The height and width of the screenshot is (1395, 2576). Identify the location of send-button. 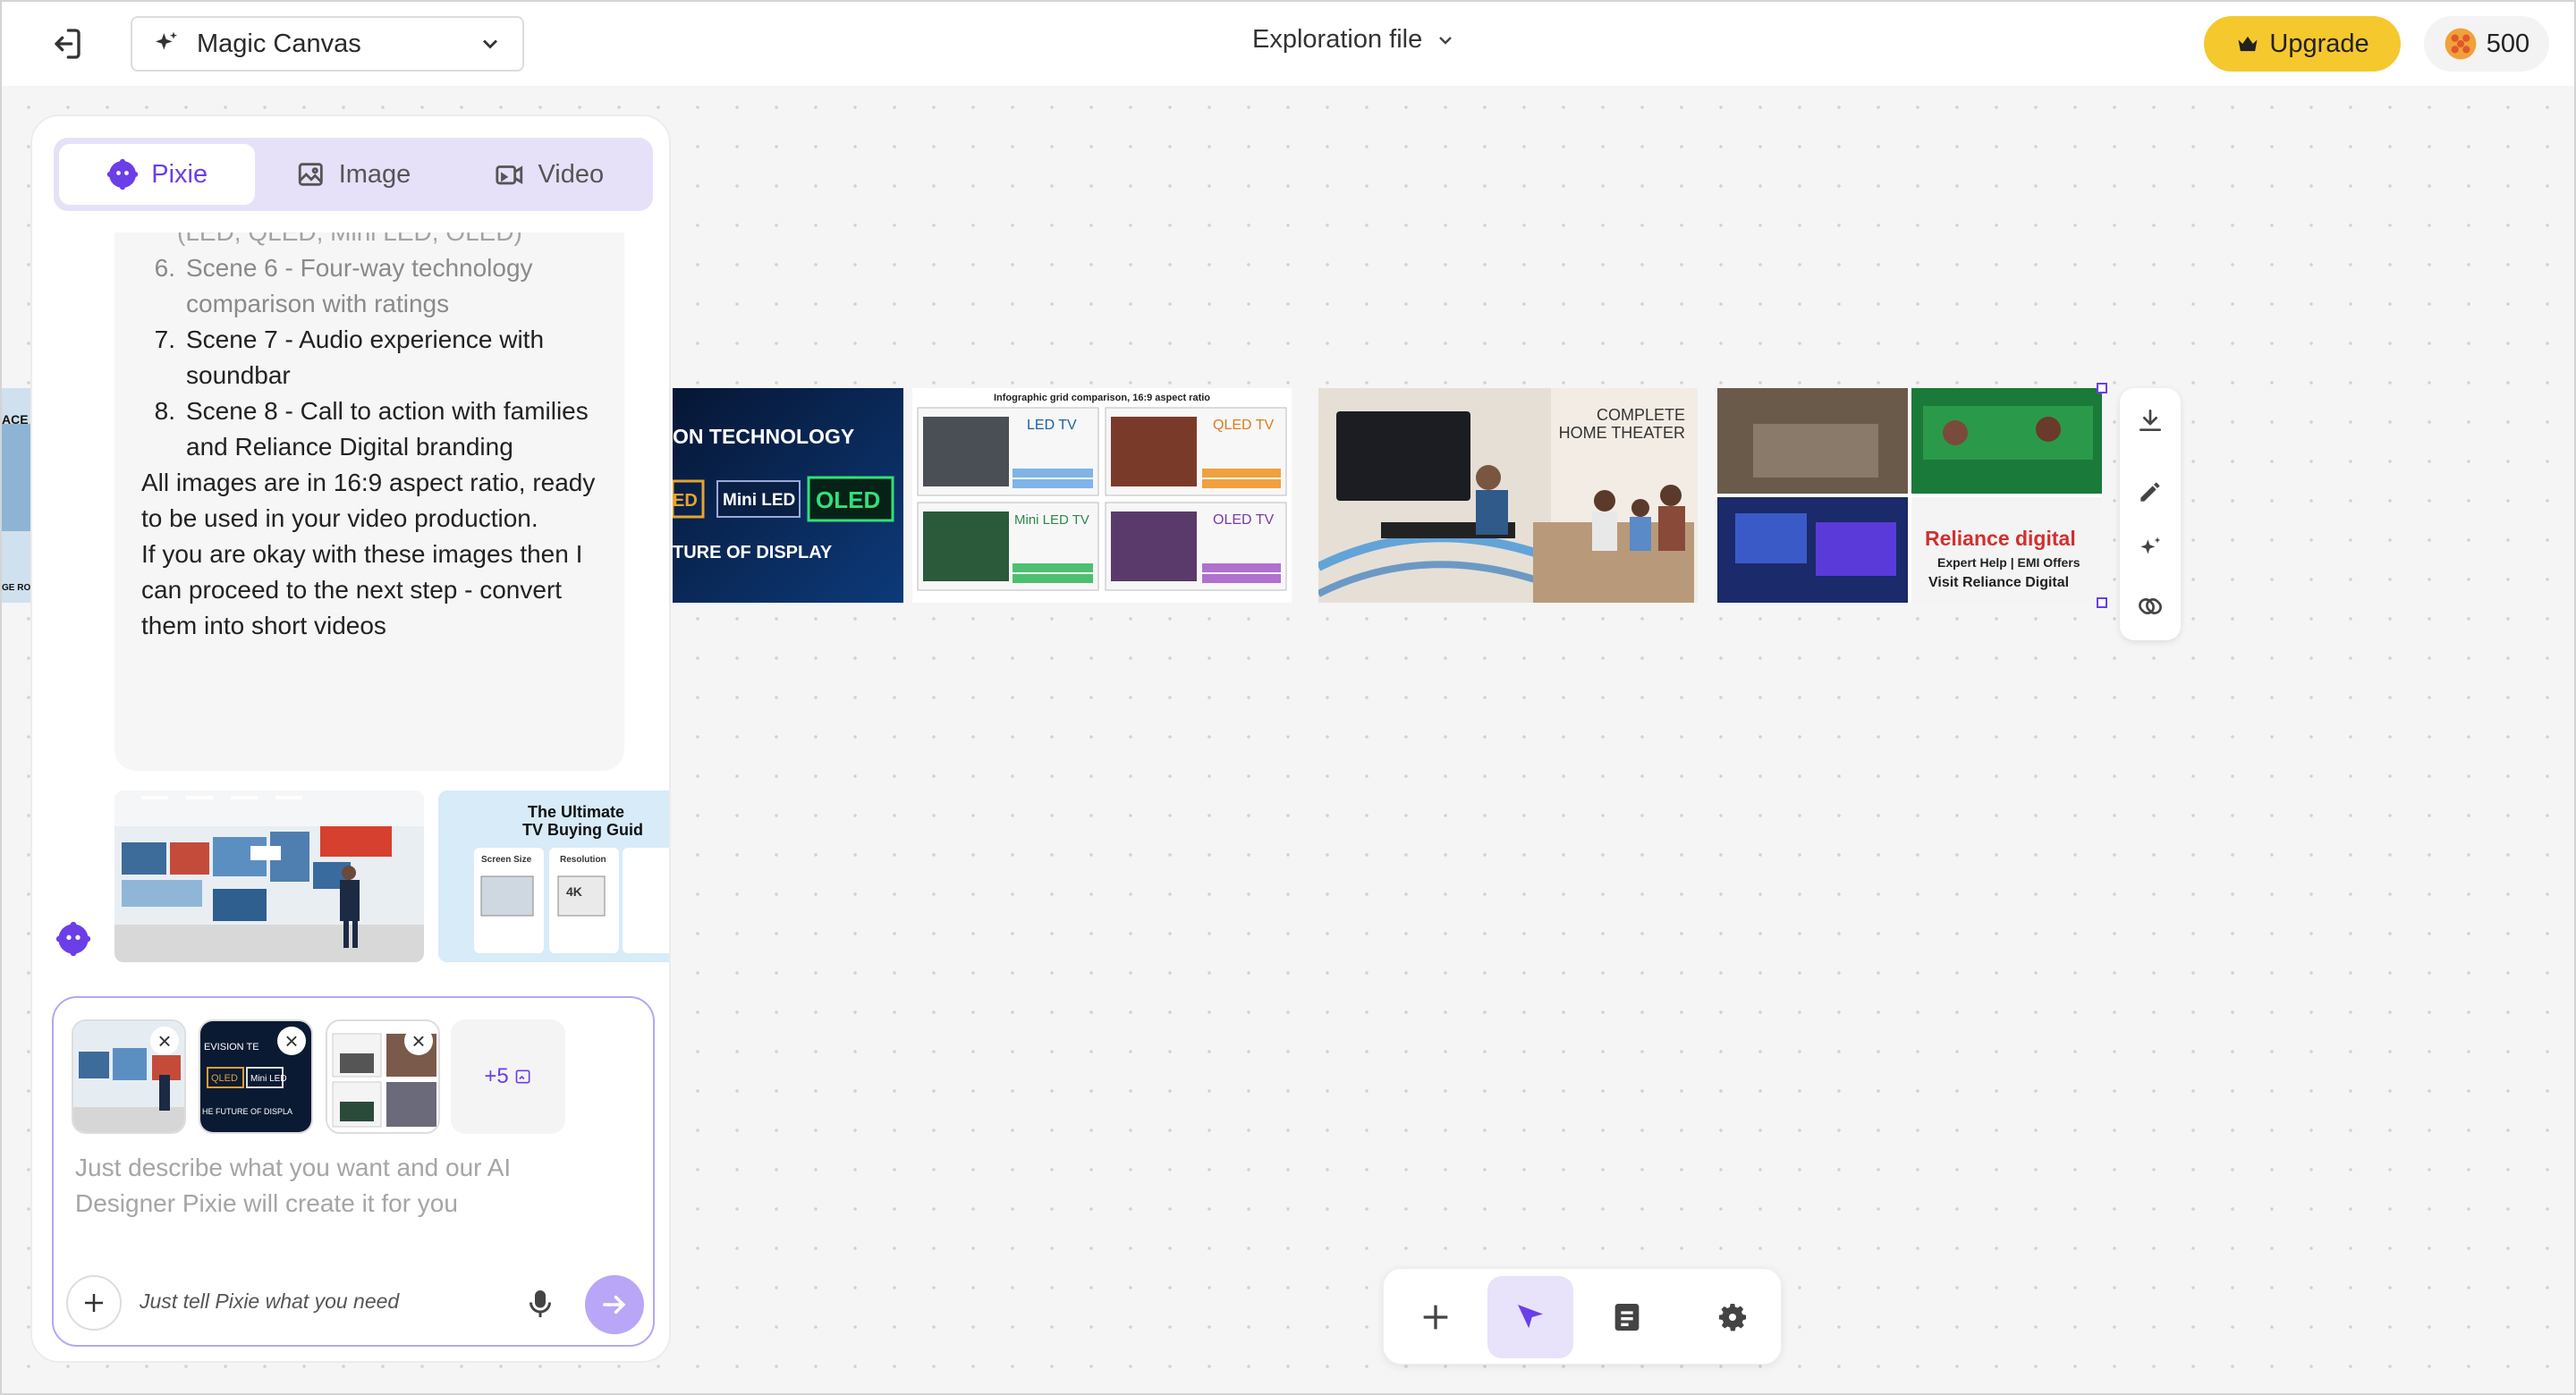
(614, 1304).